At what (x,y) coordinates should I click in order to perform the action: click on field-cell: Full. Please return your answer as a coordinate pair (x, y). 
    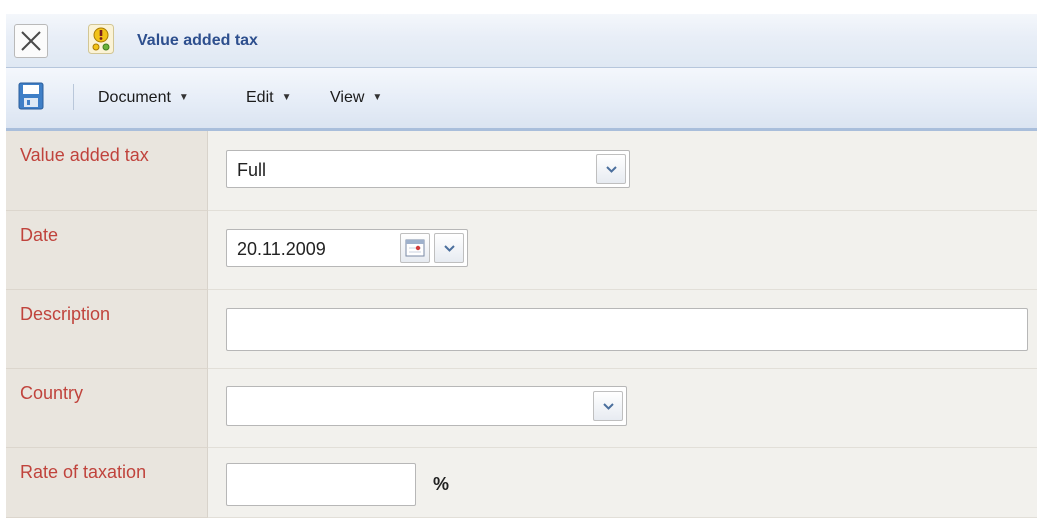
    Looking at the image, I should click on (622, 171).